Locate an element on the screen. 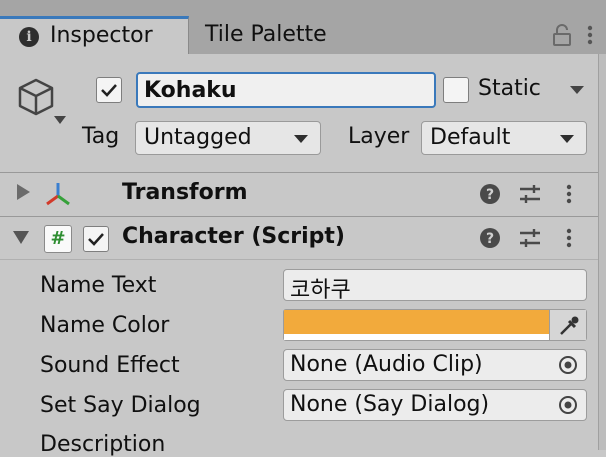  description-label: Description is located at coordinates (103, 444).